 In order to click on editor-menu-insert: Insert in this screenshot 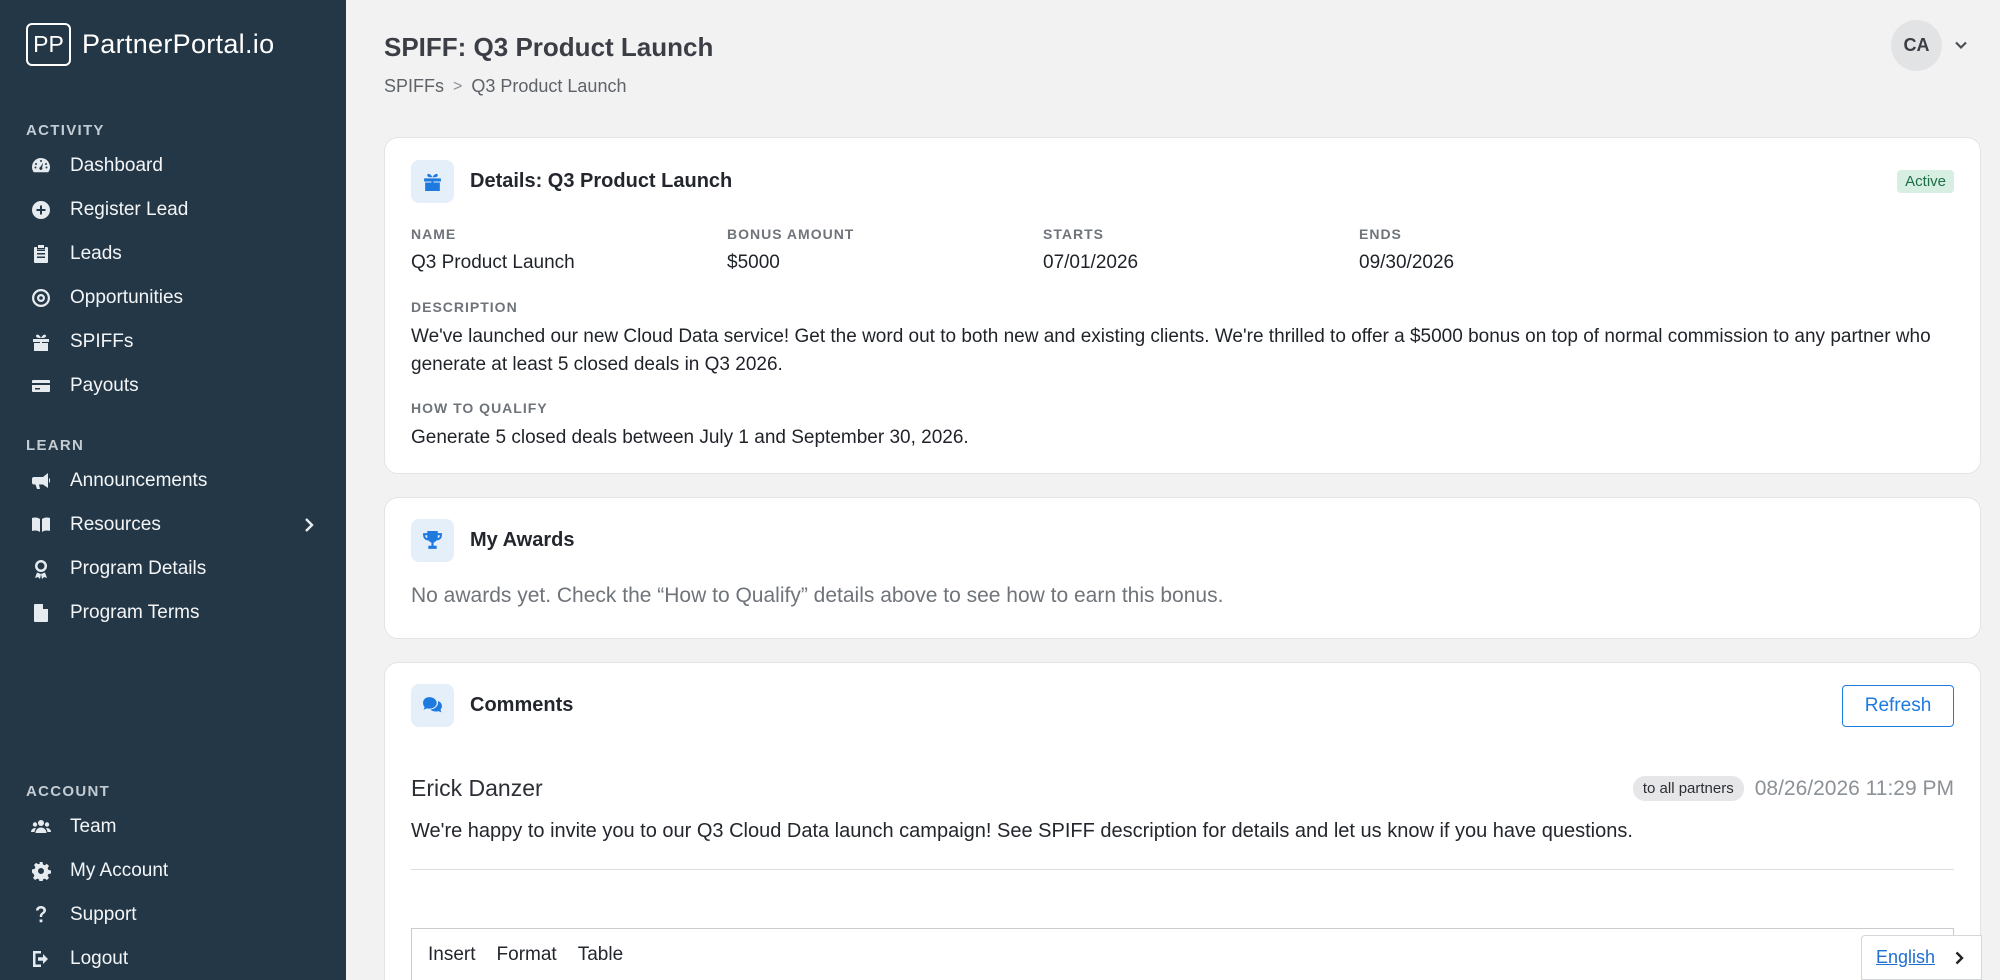, I will do `click(452, 955)`.